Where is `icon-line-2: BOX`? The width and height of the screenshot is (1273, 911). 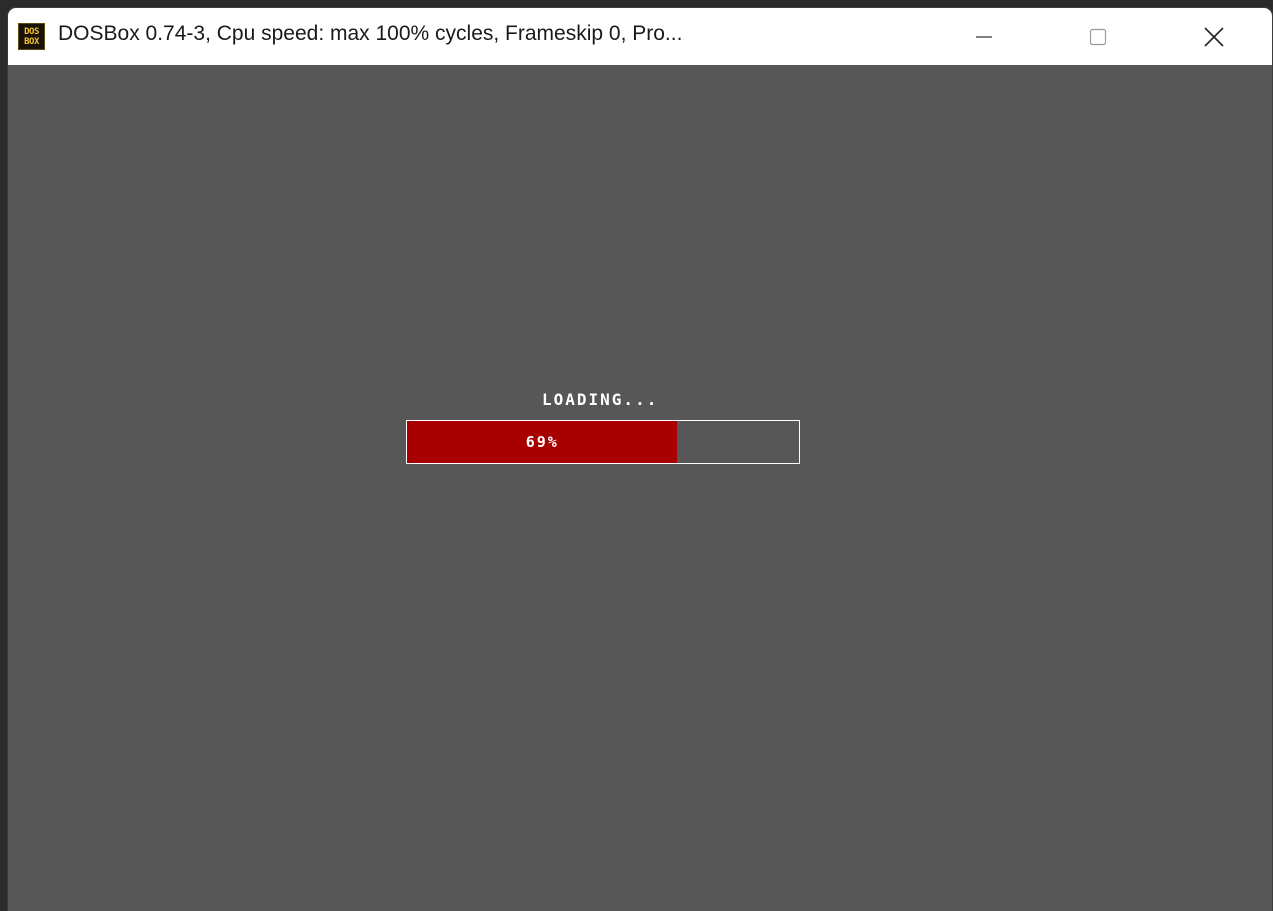 icon-line-2: BOX is located at coordinates (31, 41).